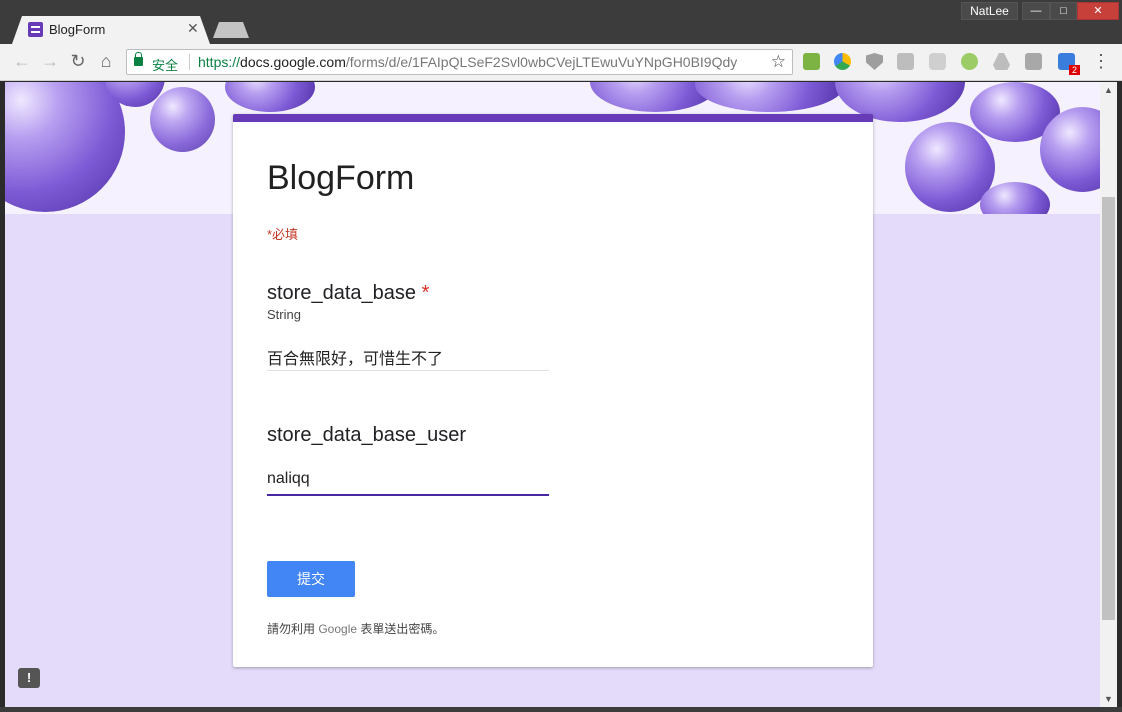  What do you see at coordinates (401, 629) in the screenshot?
I see `footer-suffix: 表單送出密碼。` at bounding box center [401, 629].